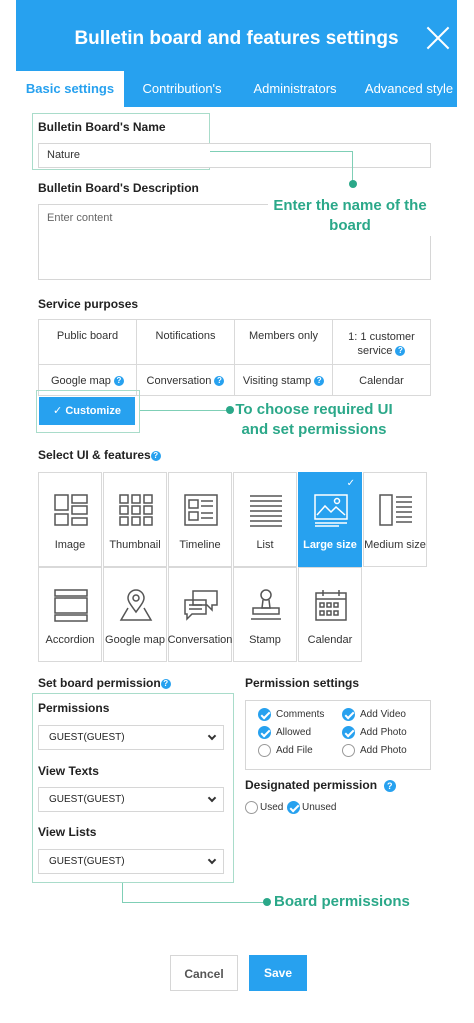  I want to click on service-public-board: Public board, so click(87, 342).